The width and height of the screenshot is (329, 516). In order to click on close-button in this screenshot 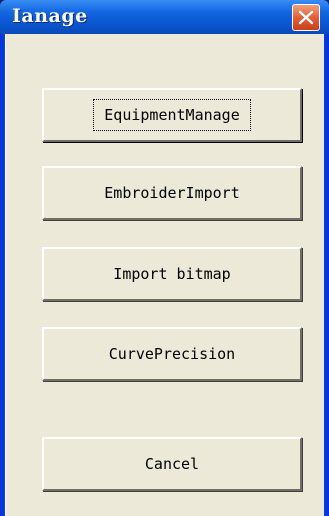, I will do `click(306, 17)`.